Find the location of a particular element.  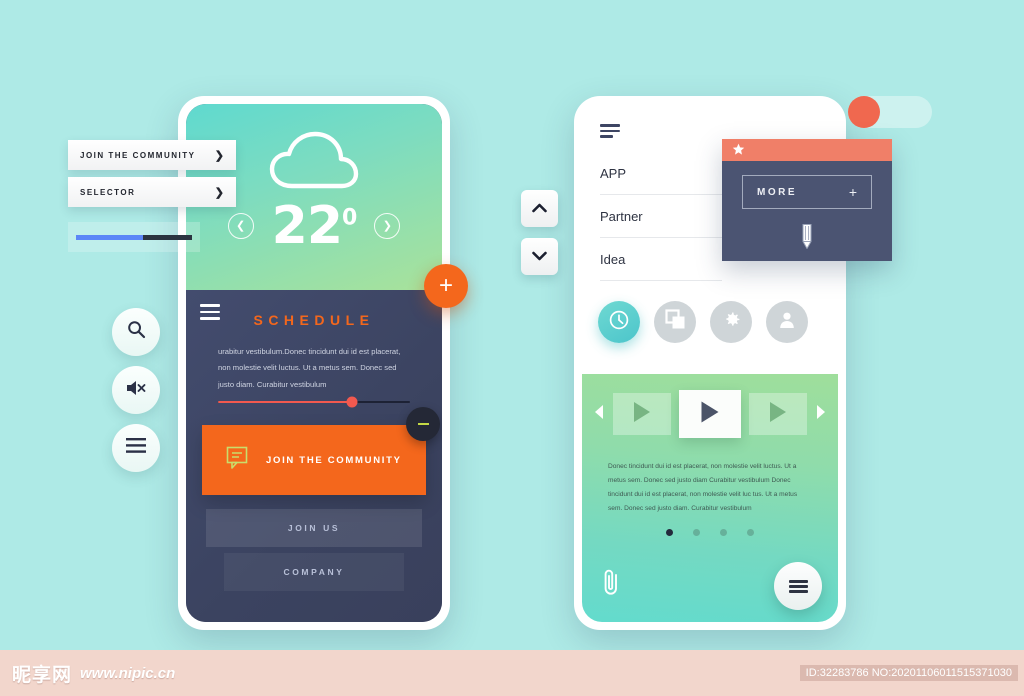

chevron-down-icon is located at coordinates (539, 257).